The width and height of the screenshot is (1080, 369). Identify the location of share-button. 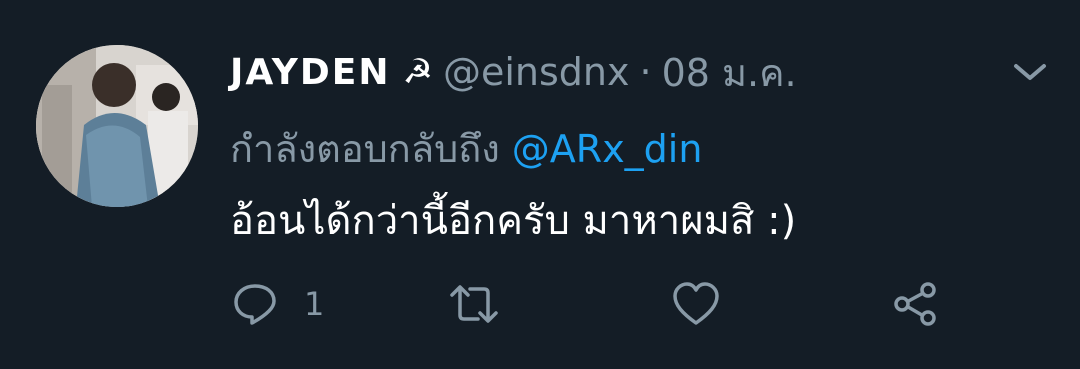
(915, 304).